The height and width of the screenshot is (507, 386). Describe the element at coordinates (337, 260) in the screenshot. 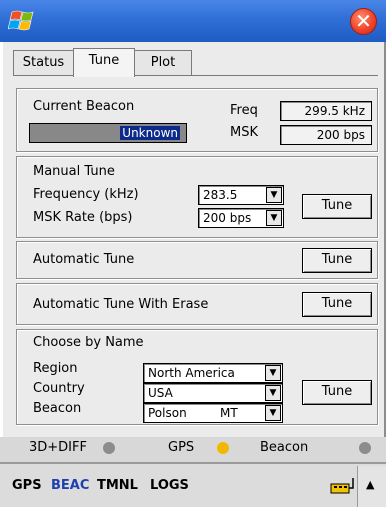

I see `automatic-tune-button: Tune` at that location.